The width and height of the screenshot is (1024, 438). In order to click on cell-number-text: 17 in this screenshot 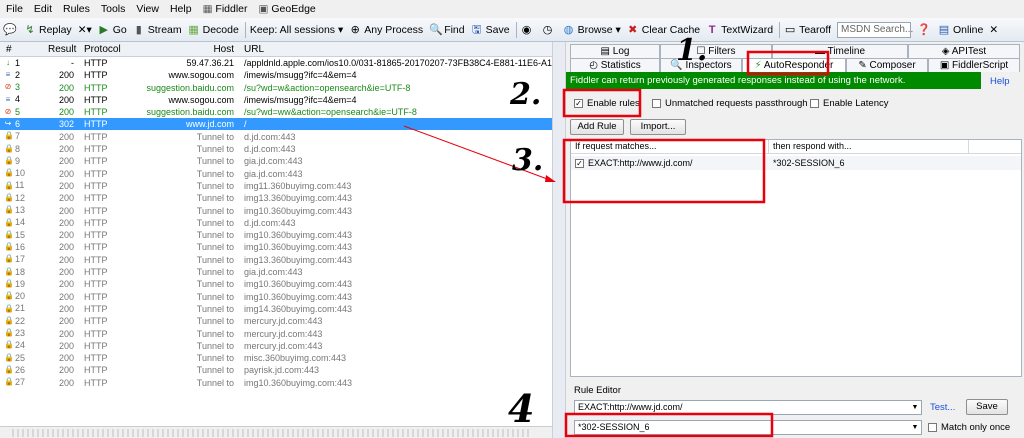, I will do `click(20, 259)`.